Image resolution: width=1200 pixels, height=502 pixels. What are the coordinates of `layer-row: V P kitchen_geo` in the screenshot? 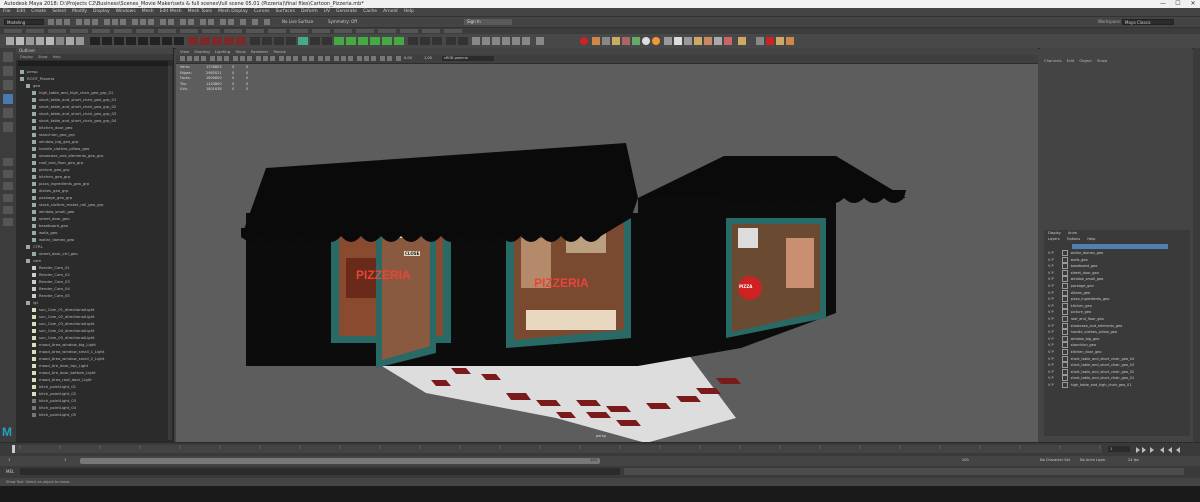 It's located at (1117, 306).